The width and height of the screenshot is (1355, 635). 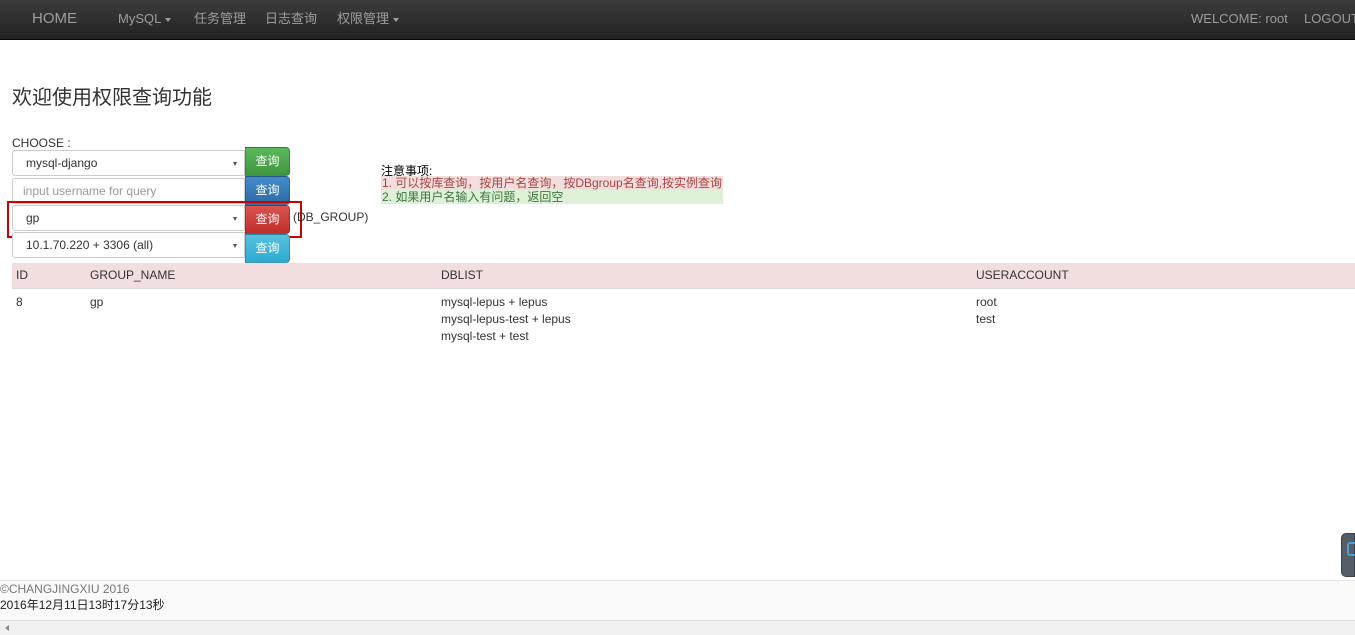 What do you see at coordinates (1329, 20) in the screenshot?
I see `logout-link: LOGOUT` at bounding box center [1329, 20].